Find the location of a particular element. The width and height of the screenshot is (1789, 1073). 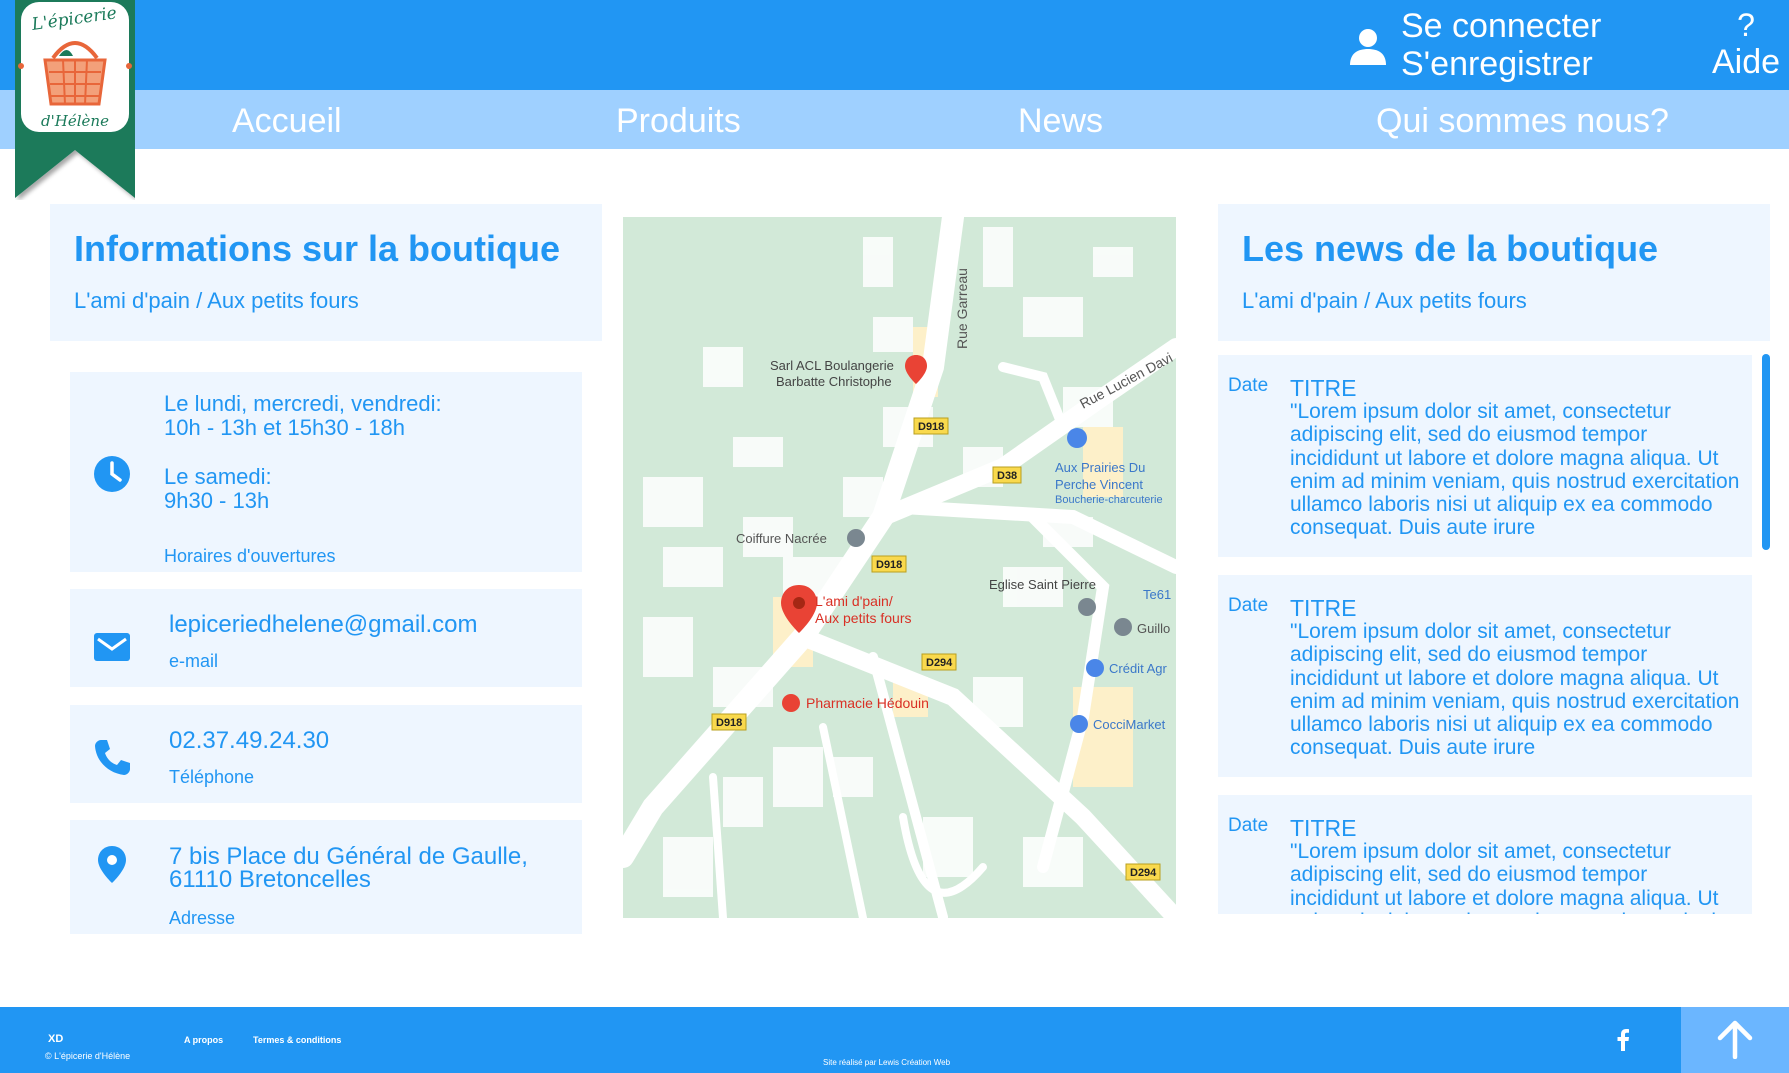

phone-value: 02.37.49.24.30 is located at coordinates (249, 741).